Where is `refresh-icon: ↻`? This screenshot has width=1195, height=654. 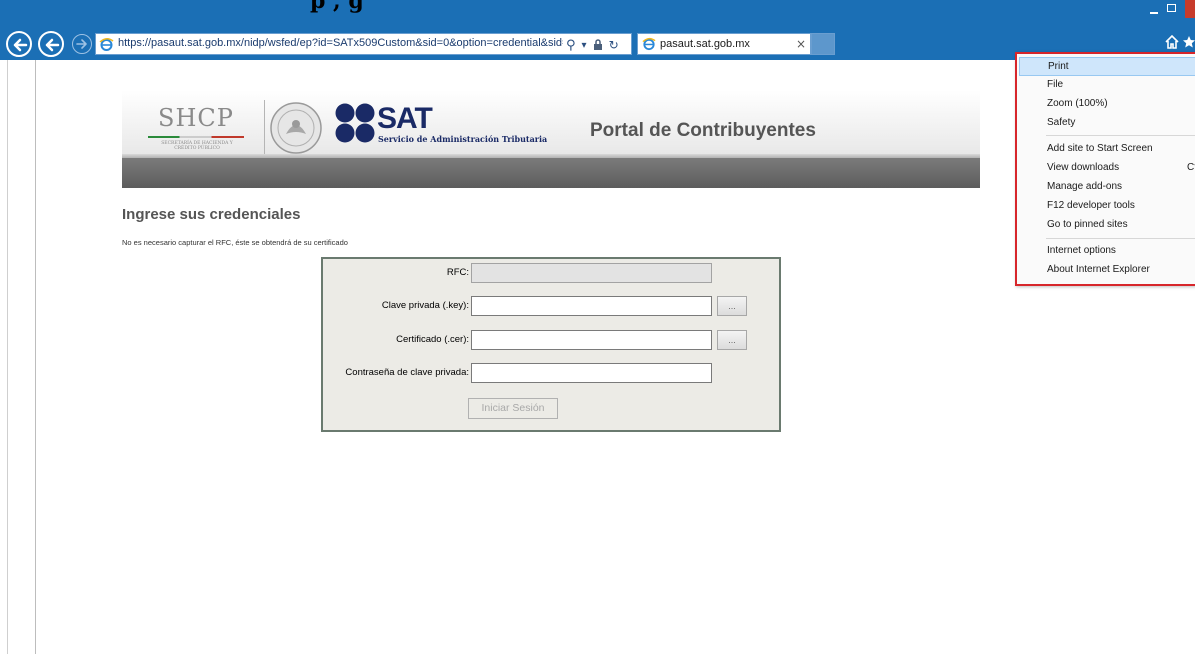 refresh-icon: ↻ is located at coordinates (614, 45).